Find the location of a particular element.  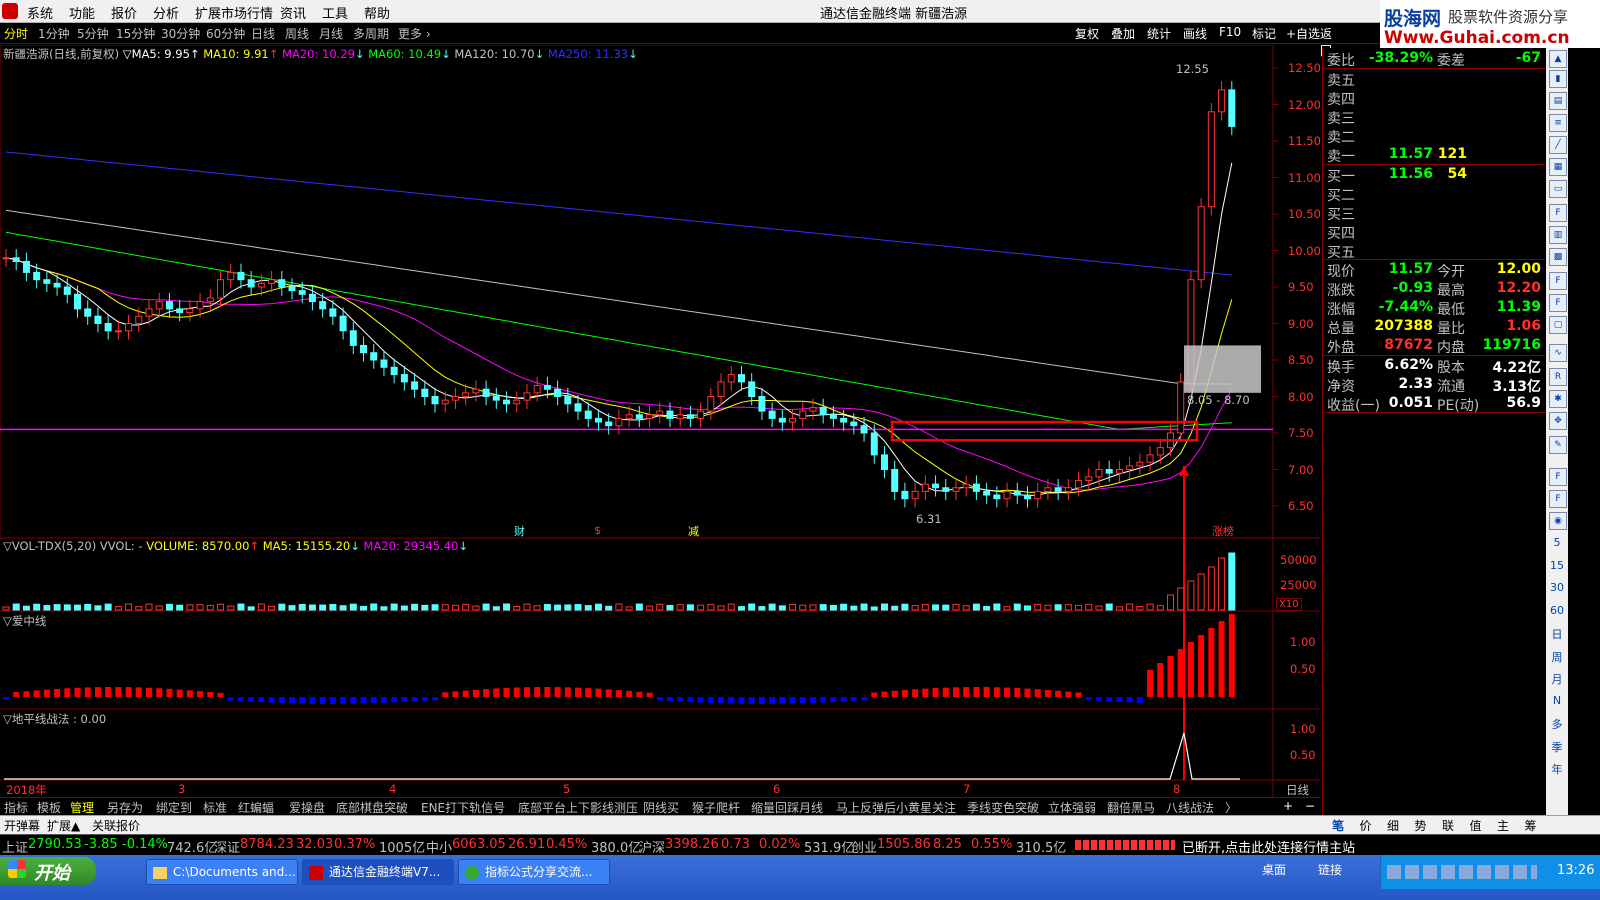

extend-toggle: 扩展▲ is located at coordinates (63, 825).